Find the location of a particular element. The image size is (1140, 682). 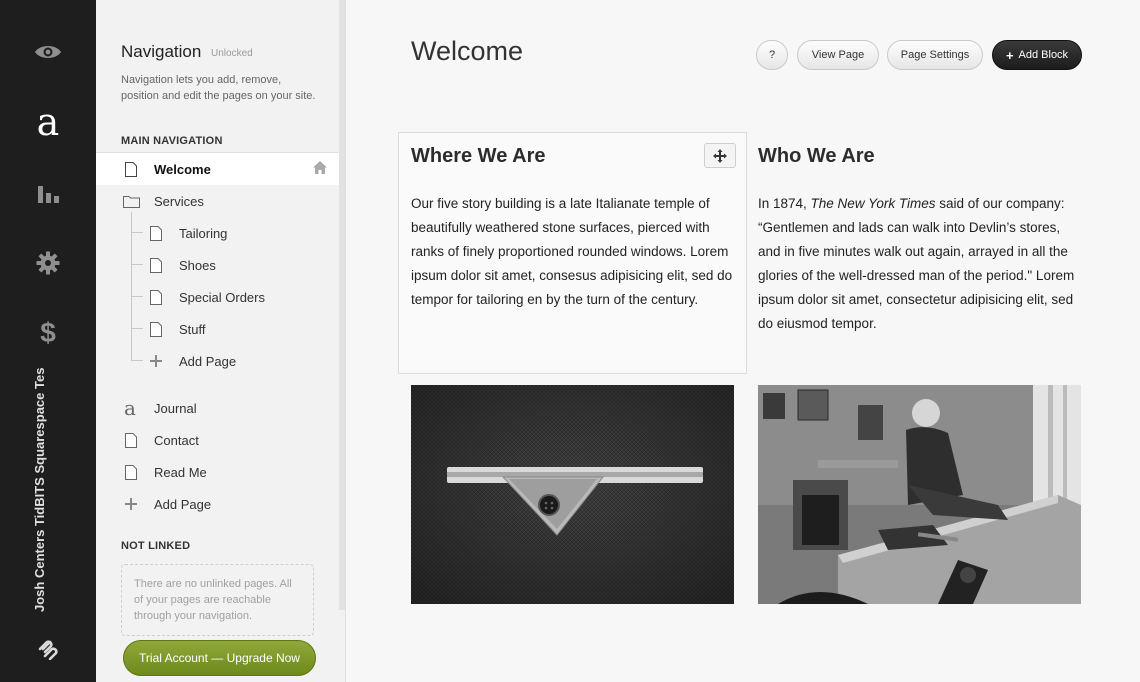

nav-item-add-page-services: Add Page is located at coordinates (217, 361).